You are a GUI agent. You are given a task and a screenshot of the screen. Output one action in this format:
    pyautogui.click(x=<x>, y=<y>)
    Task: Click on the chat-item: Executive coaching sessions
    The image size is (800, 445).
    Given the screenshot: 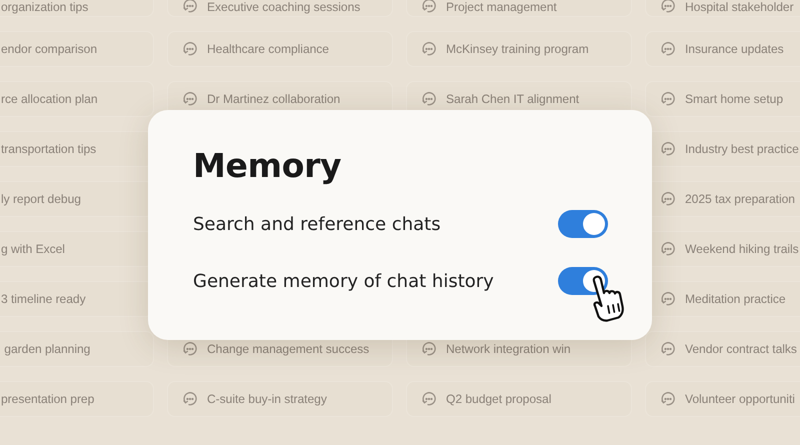 What is the action you would take?
    pyautogui.click(x=280, y=8)
    